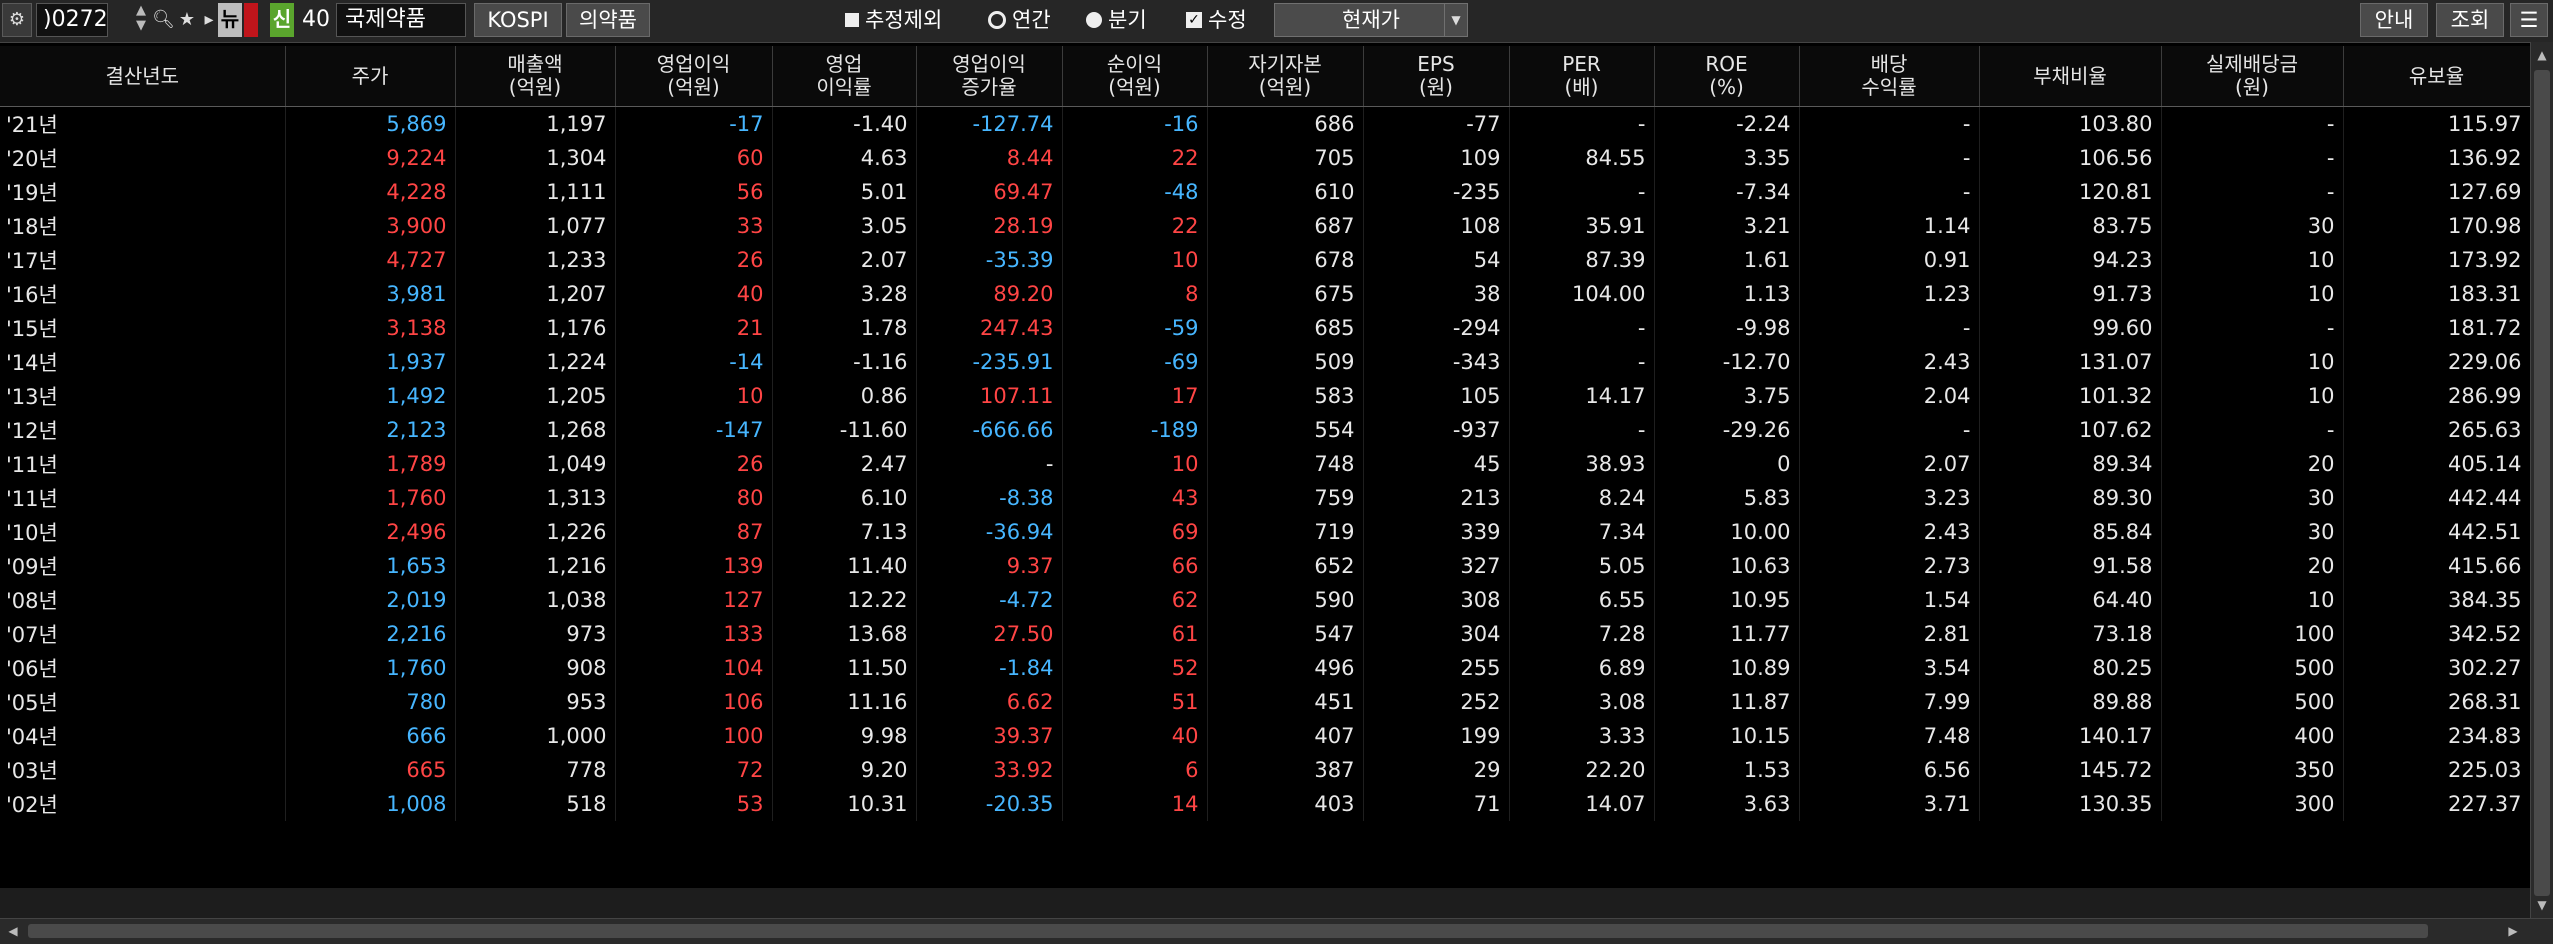 This screenshot has height=944, width=2553. Describe the element at coordinates (844, 76) in the screenshot. I see `column-header-op-margin: 영업 이익률` at that location.